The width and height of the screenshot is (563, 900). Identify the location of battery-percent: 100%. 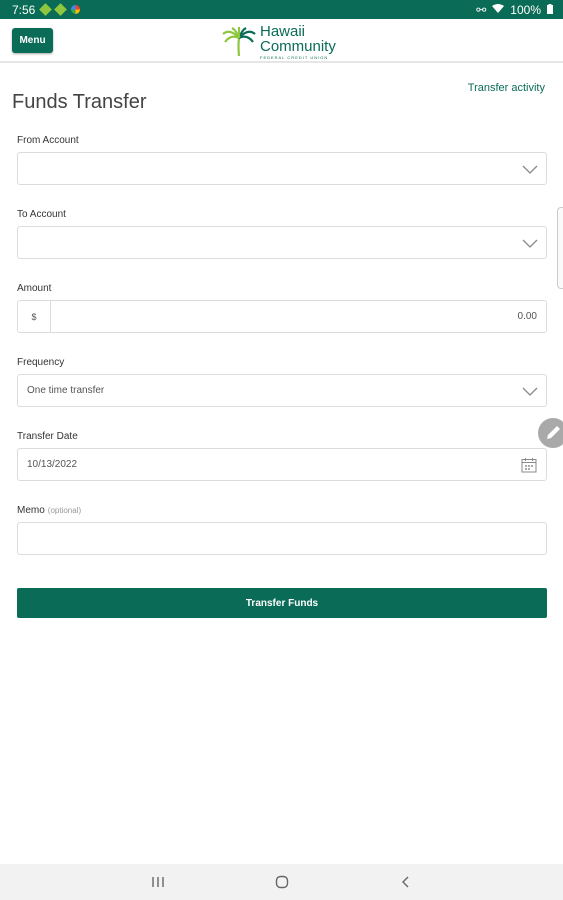
(525, 9).